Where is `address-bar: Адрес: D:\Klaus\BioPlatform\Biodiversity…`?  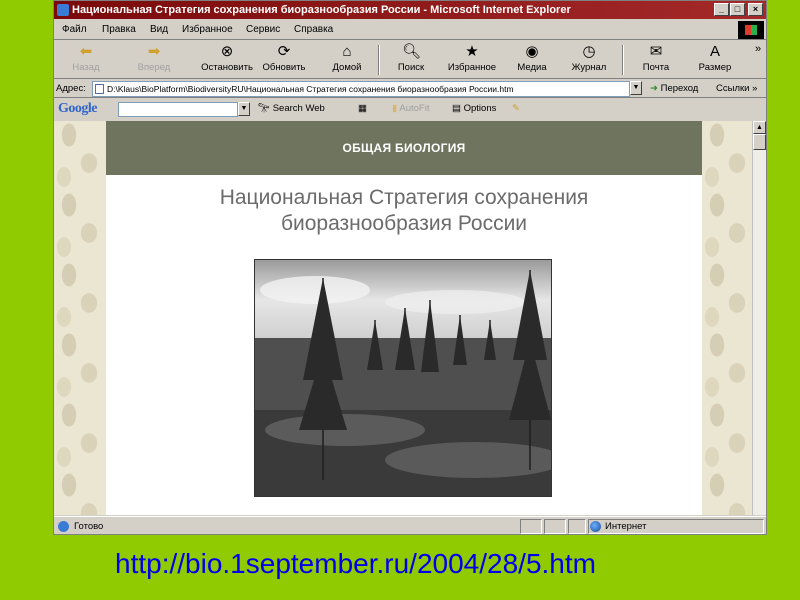 address-bar: Адрес: D:\Klaus\BioPlatform\Biodiversity… is located at coordinates (410, 89).